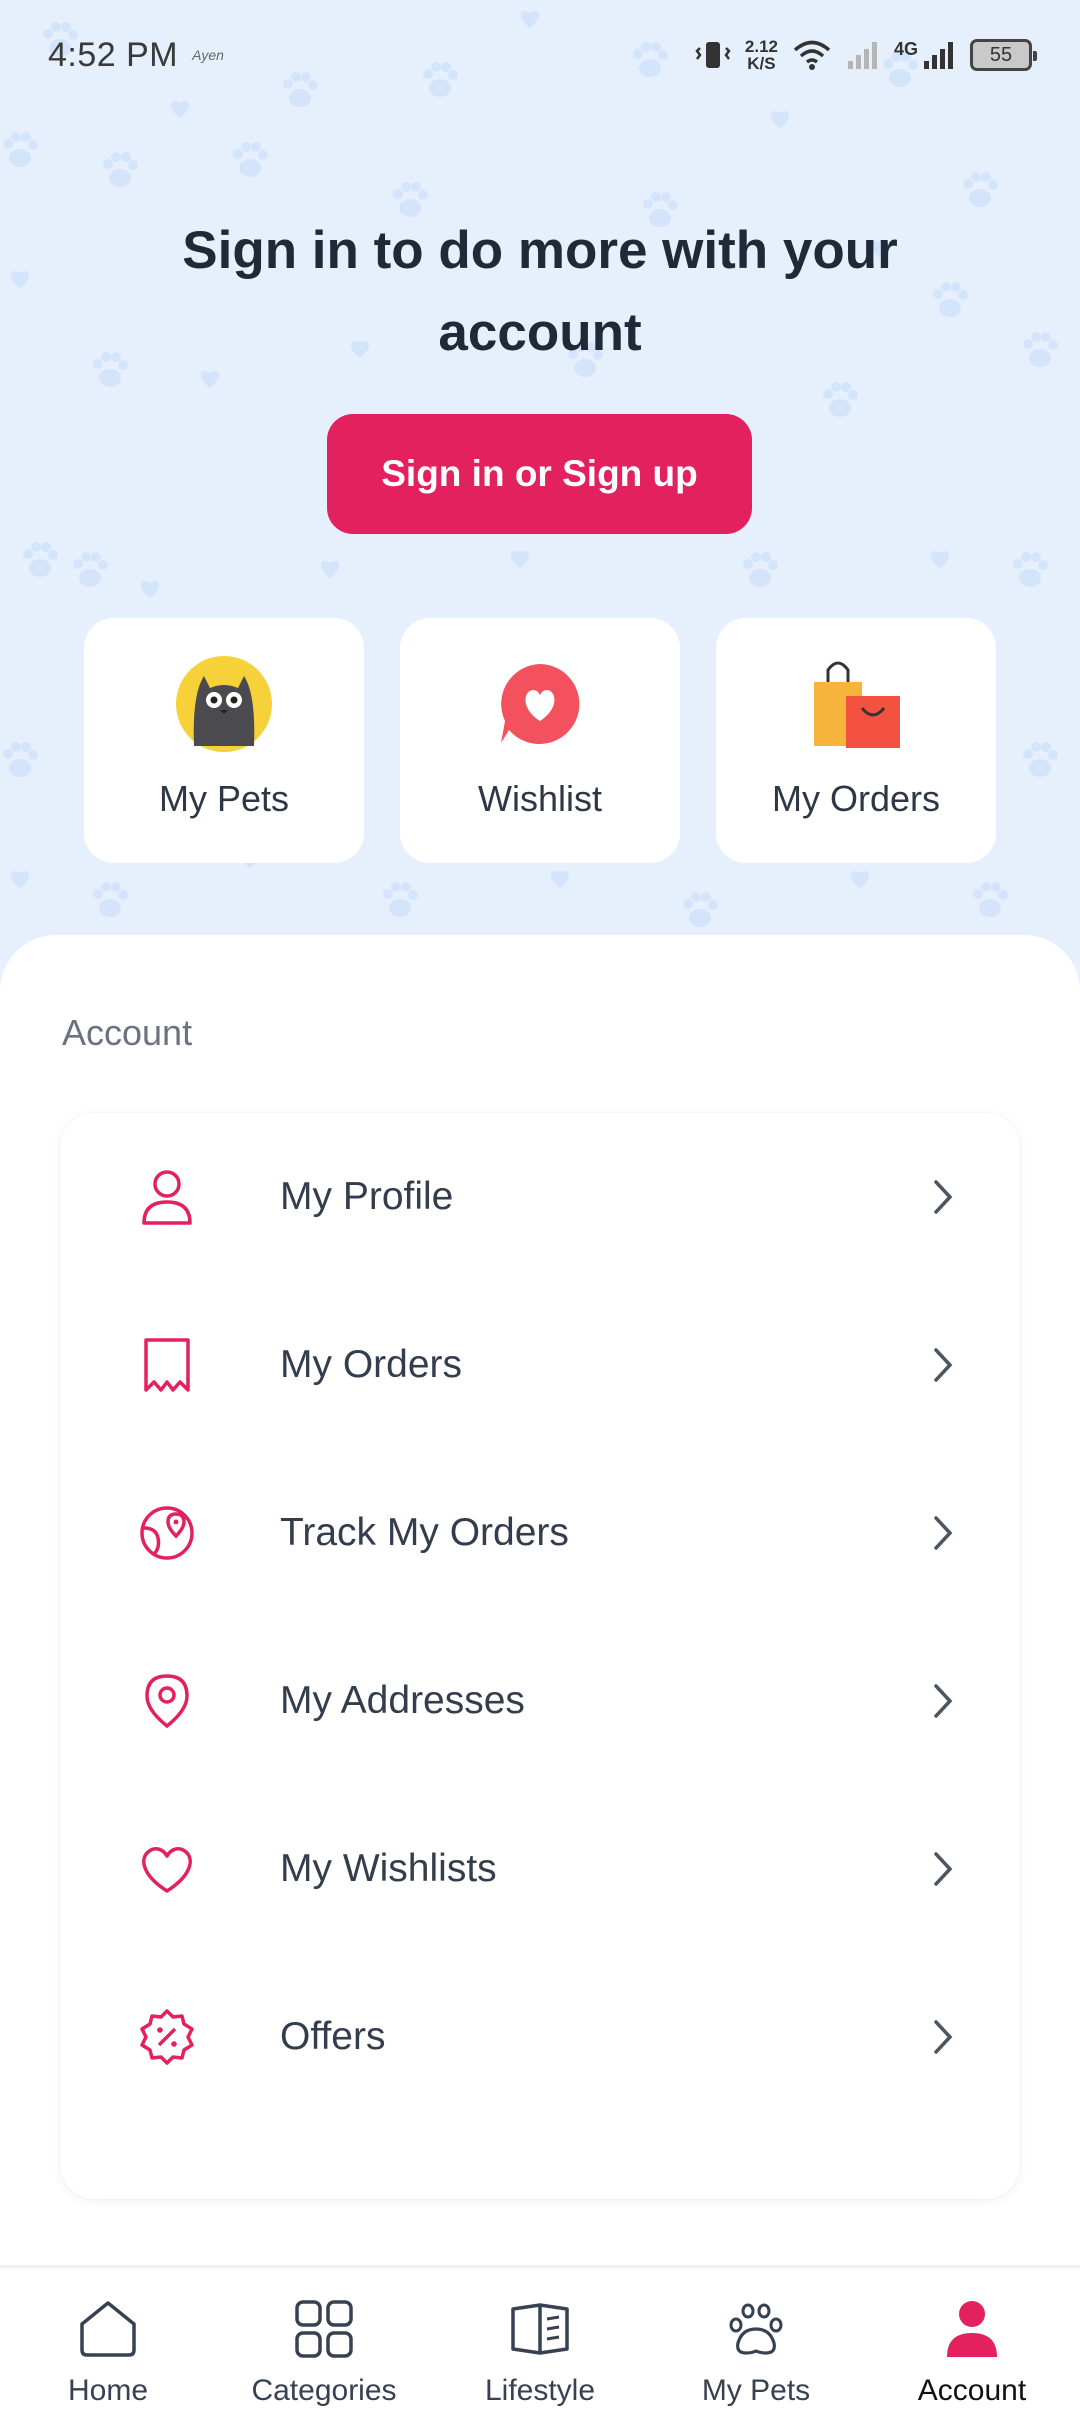  I want to click on network-speed-value: 2.12, so click(761, 46).